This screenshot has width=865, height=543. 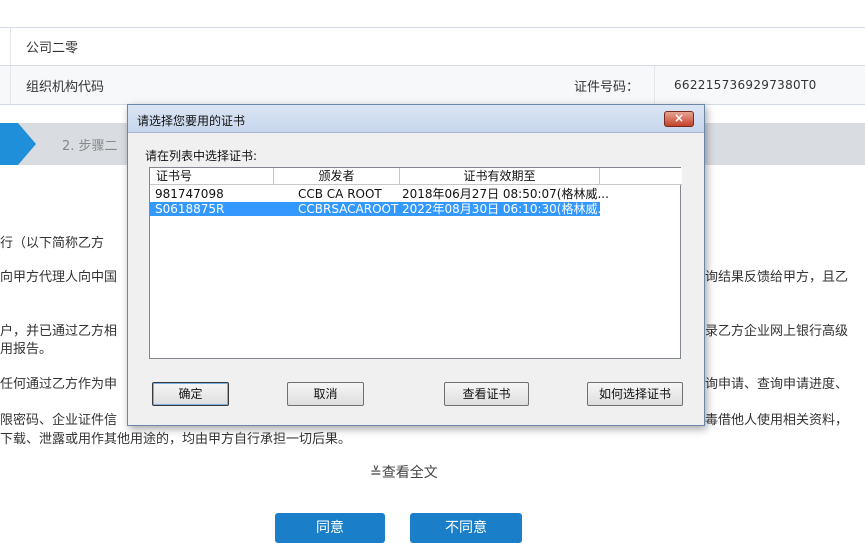 What do you see at coordinates (190, 209) in the screenshot?
I see `cert-no-cell: S0618875R` at bounding box center [190, 209].